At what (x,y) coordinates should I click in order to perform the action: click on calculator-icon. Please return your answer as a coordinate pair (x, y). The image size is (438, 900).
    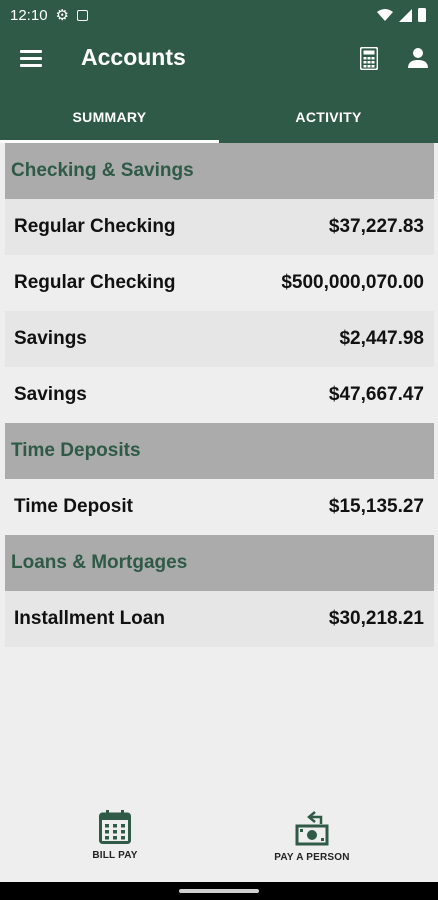
    Looking at the image, I should click on (369, 58).